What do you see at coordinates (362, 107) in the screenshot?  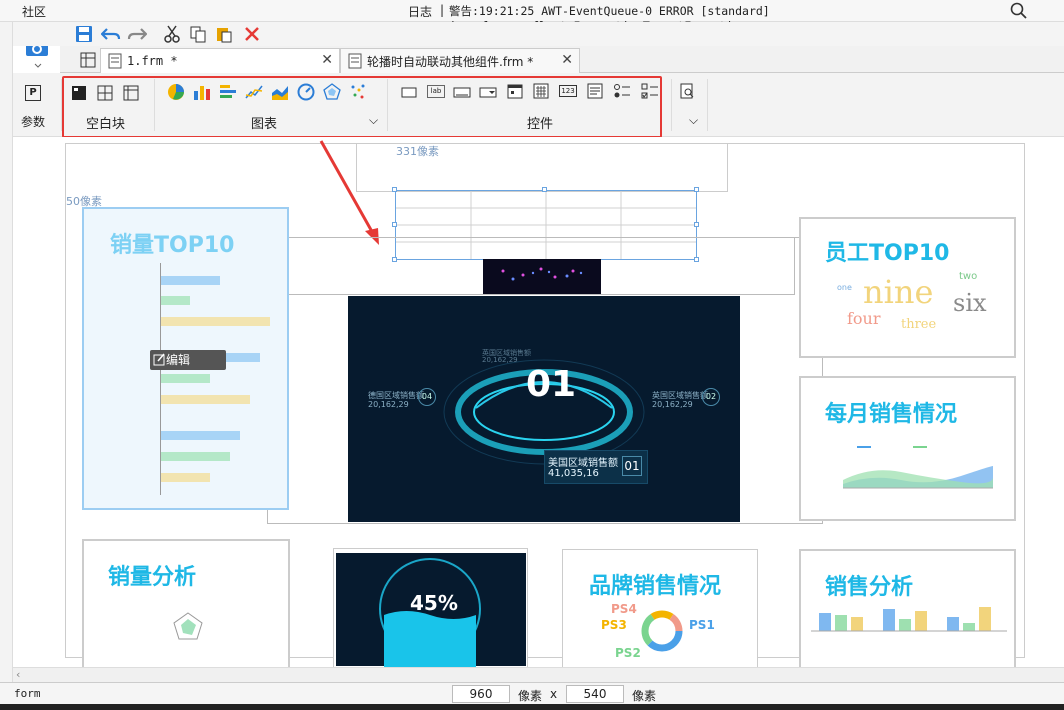 I see `highlight-box` at bounding box center [362, 107].